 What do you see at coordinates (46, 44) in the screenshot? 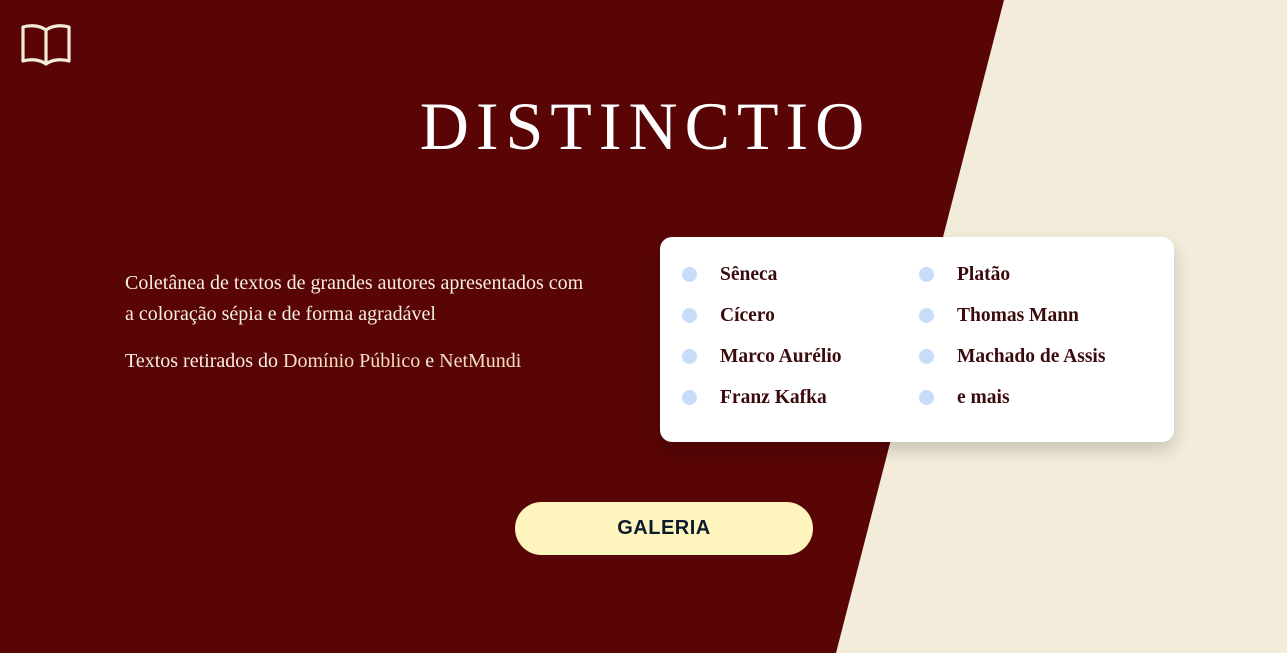
I see `open-book-icon` at bounding box center [46, 44].